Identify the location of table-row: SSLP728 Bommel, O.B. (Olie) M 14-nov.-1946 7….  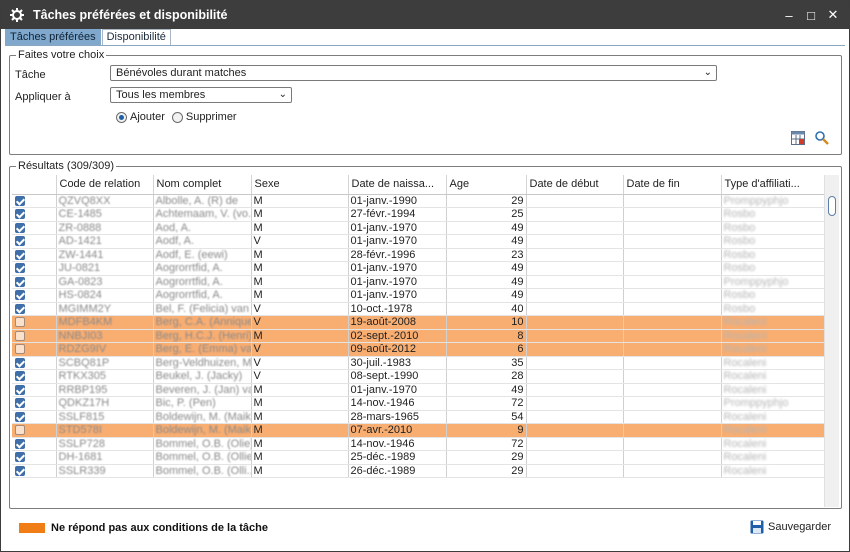
(418, 444).